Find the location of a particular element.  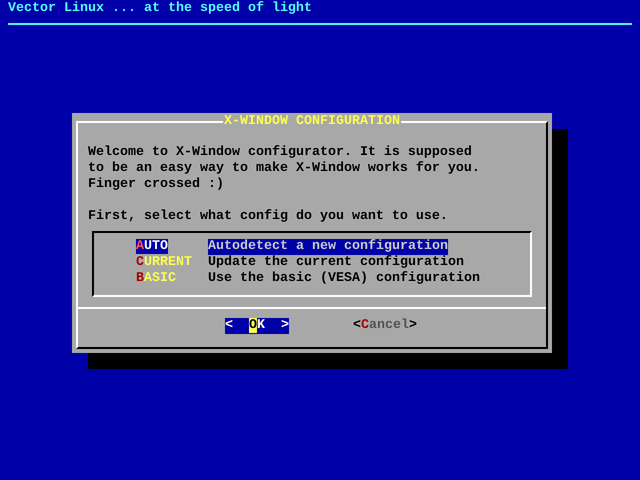

message-text: First, select what config do you want to use. is located at coordinates (268, 217).